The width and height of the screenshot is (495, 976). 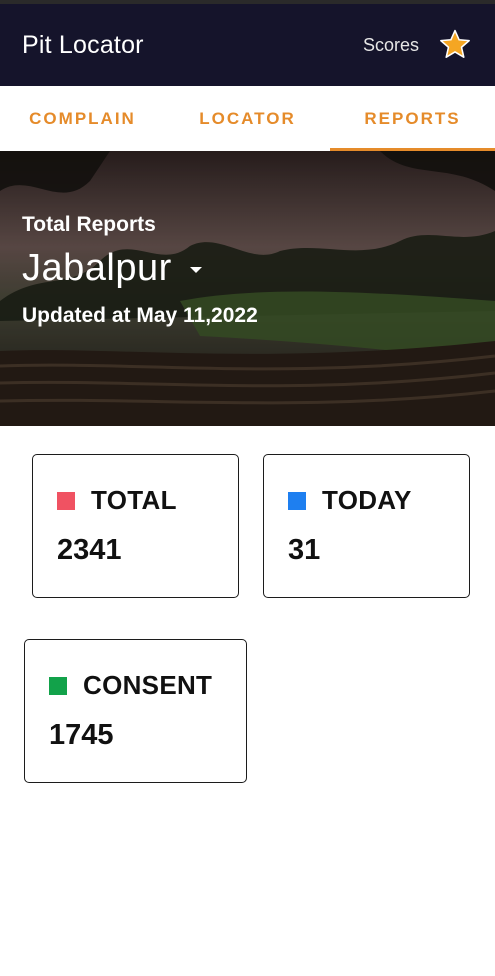 I want to click on dropdown-arrow-icon, so click(x=195, y=269).